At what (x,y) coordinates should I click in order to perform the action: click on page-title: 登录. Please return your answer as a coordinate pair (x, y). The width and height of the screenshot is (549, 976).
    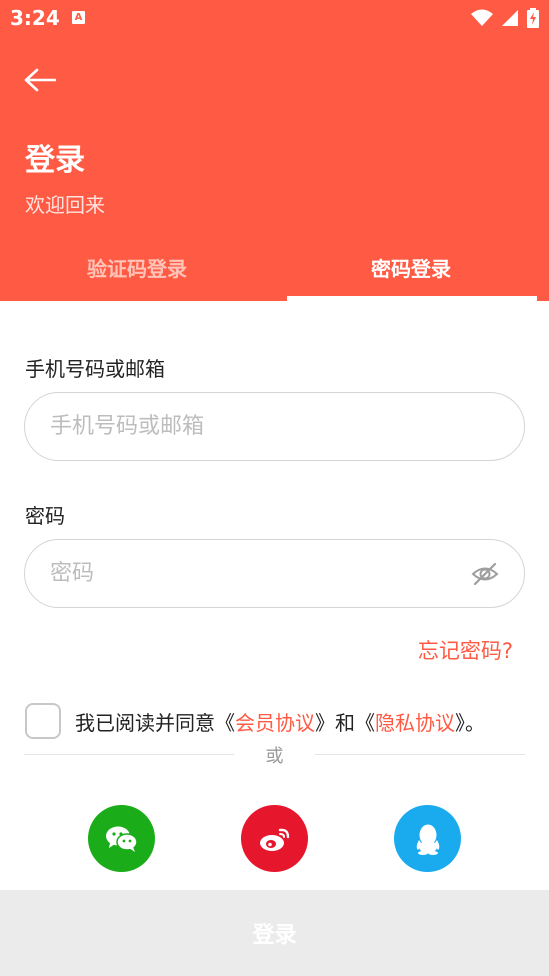
    Looking at the image, I should click on (55, 160).